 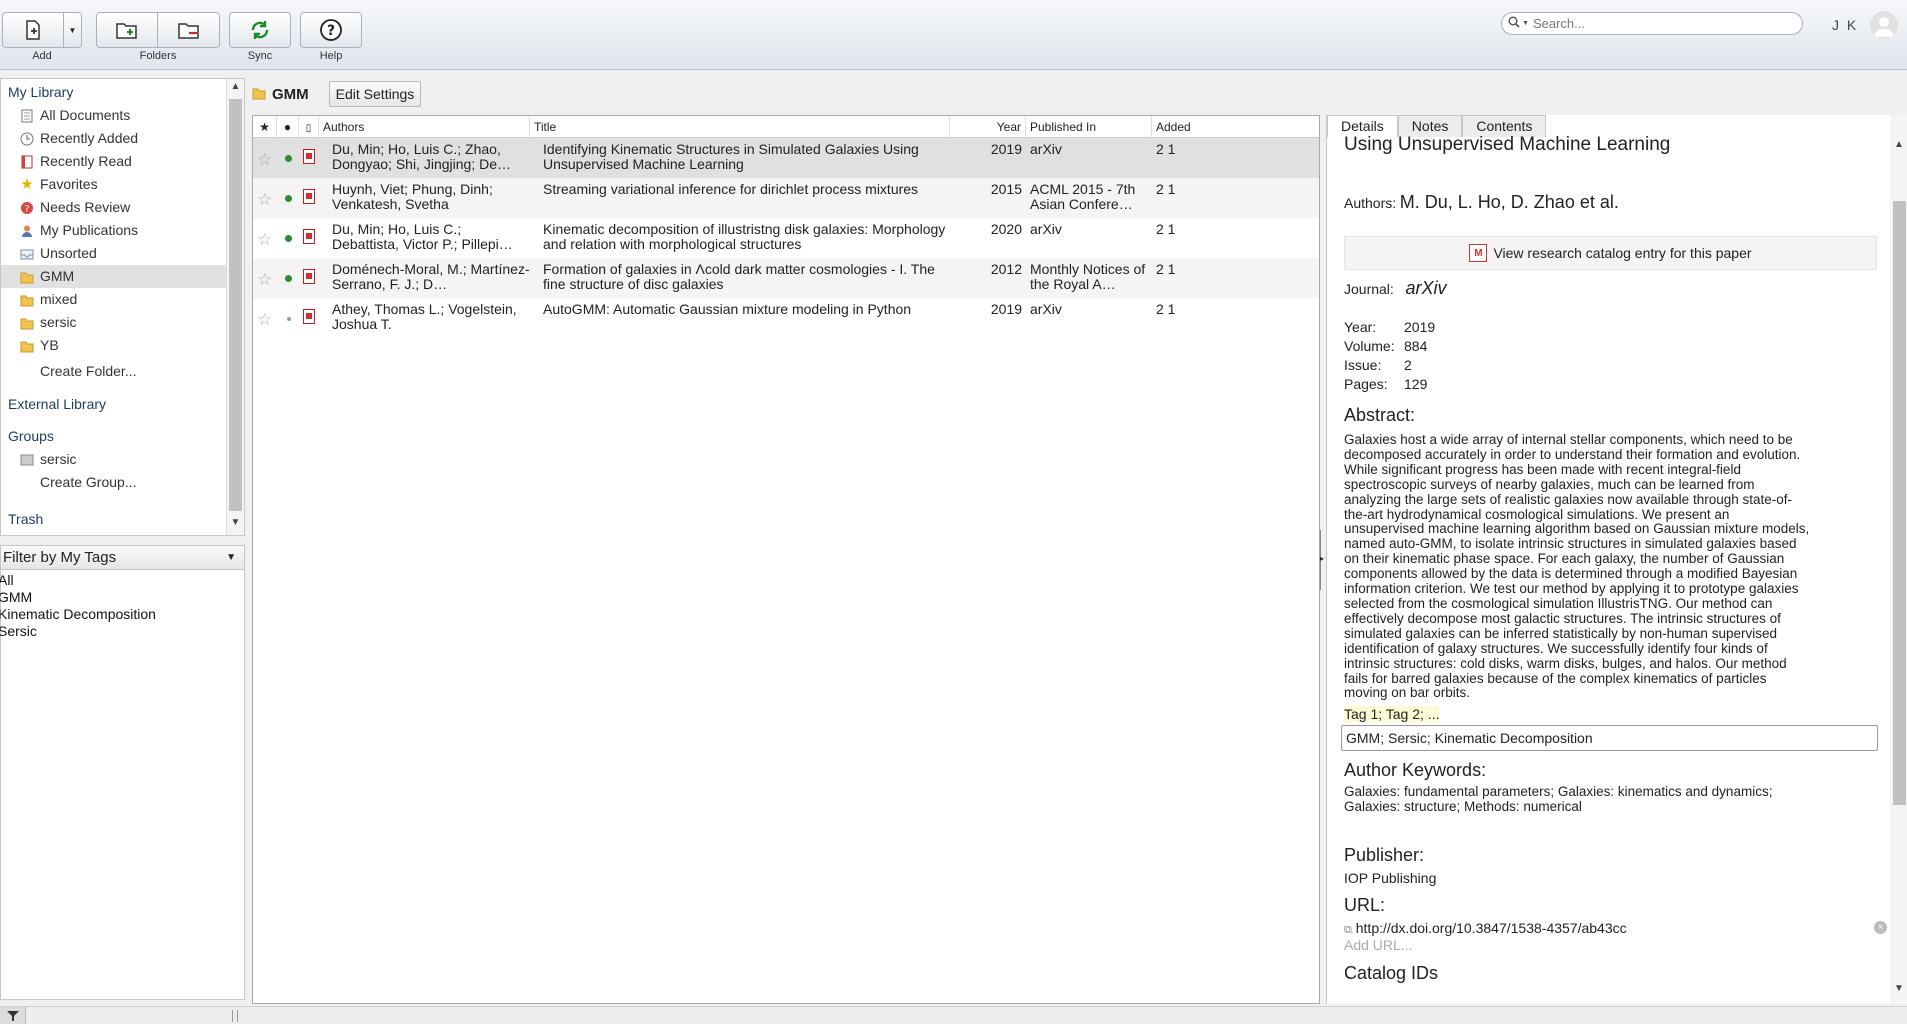 I want to click on document-title: Using Unsupervised Machine Learning, so click(x=1614, y=145).